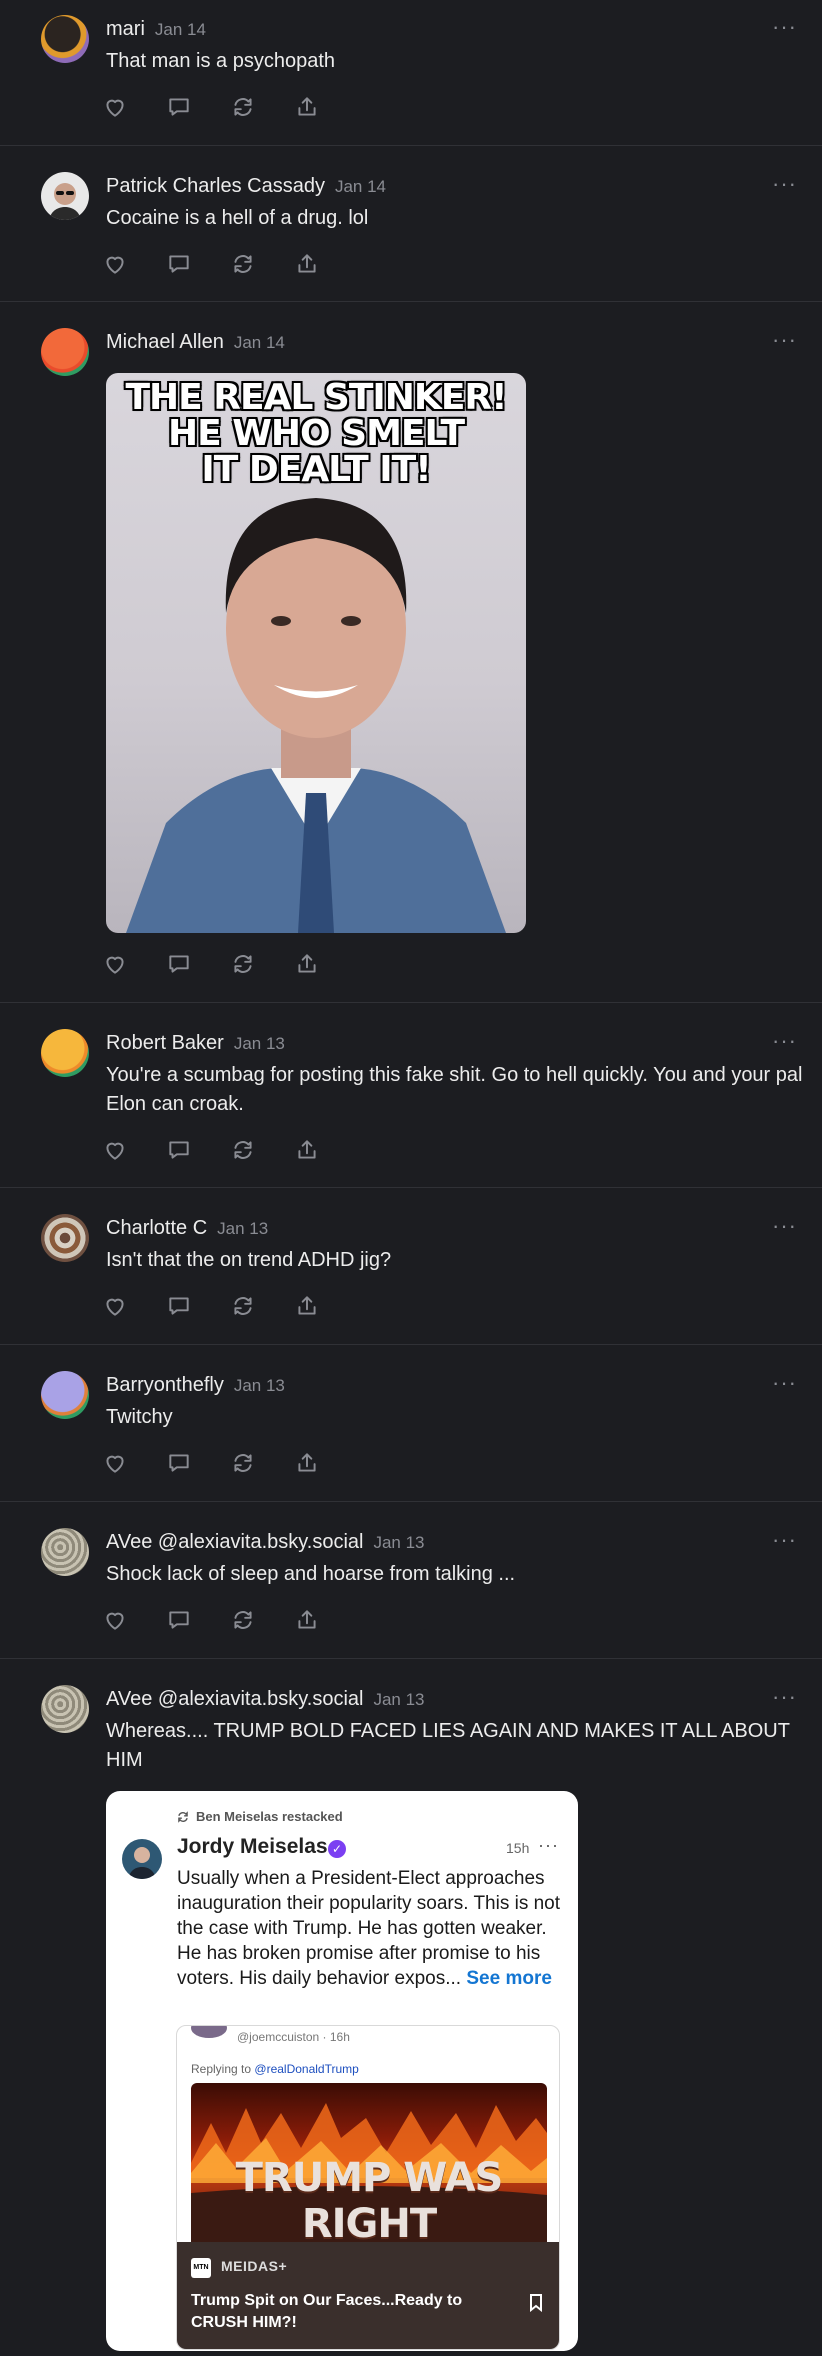  What do you see at coordinates (293, 2037) in the screenshot?
I see `quote-handle: @joemccuiston · 16h` at bounding box center [293, 2037].